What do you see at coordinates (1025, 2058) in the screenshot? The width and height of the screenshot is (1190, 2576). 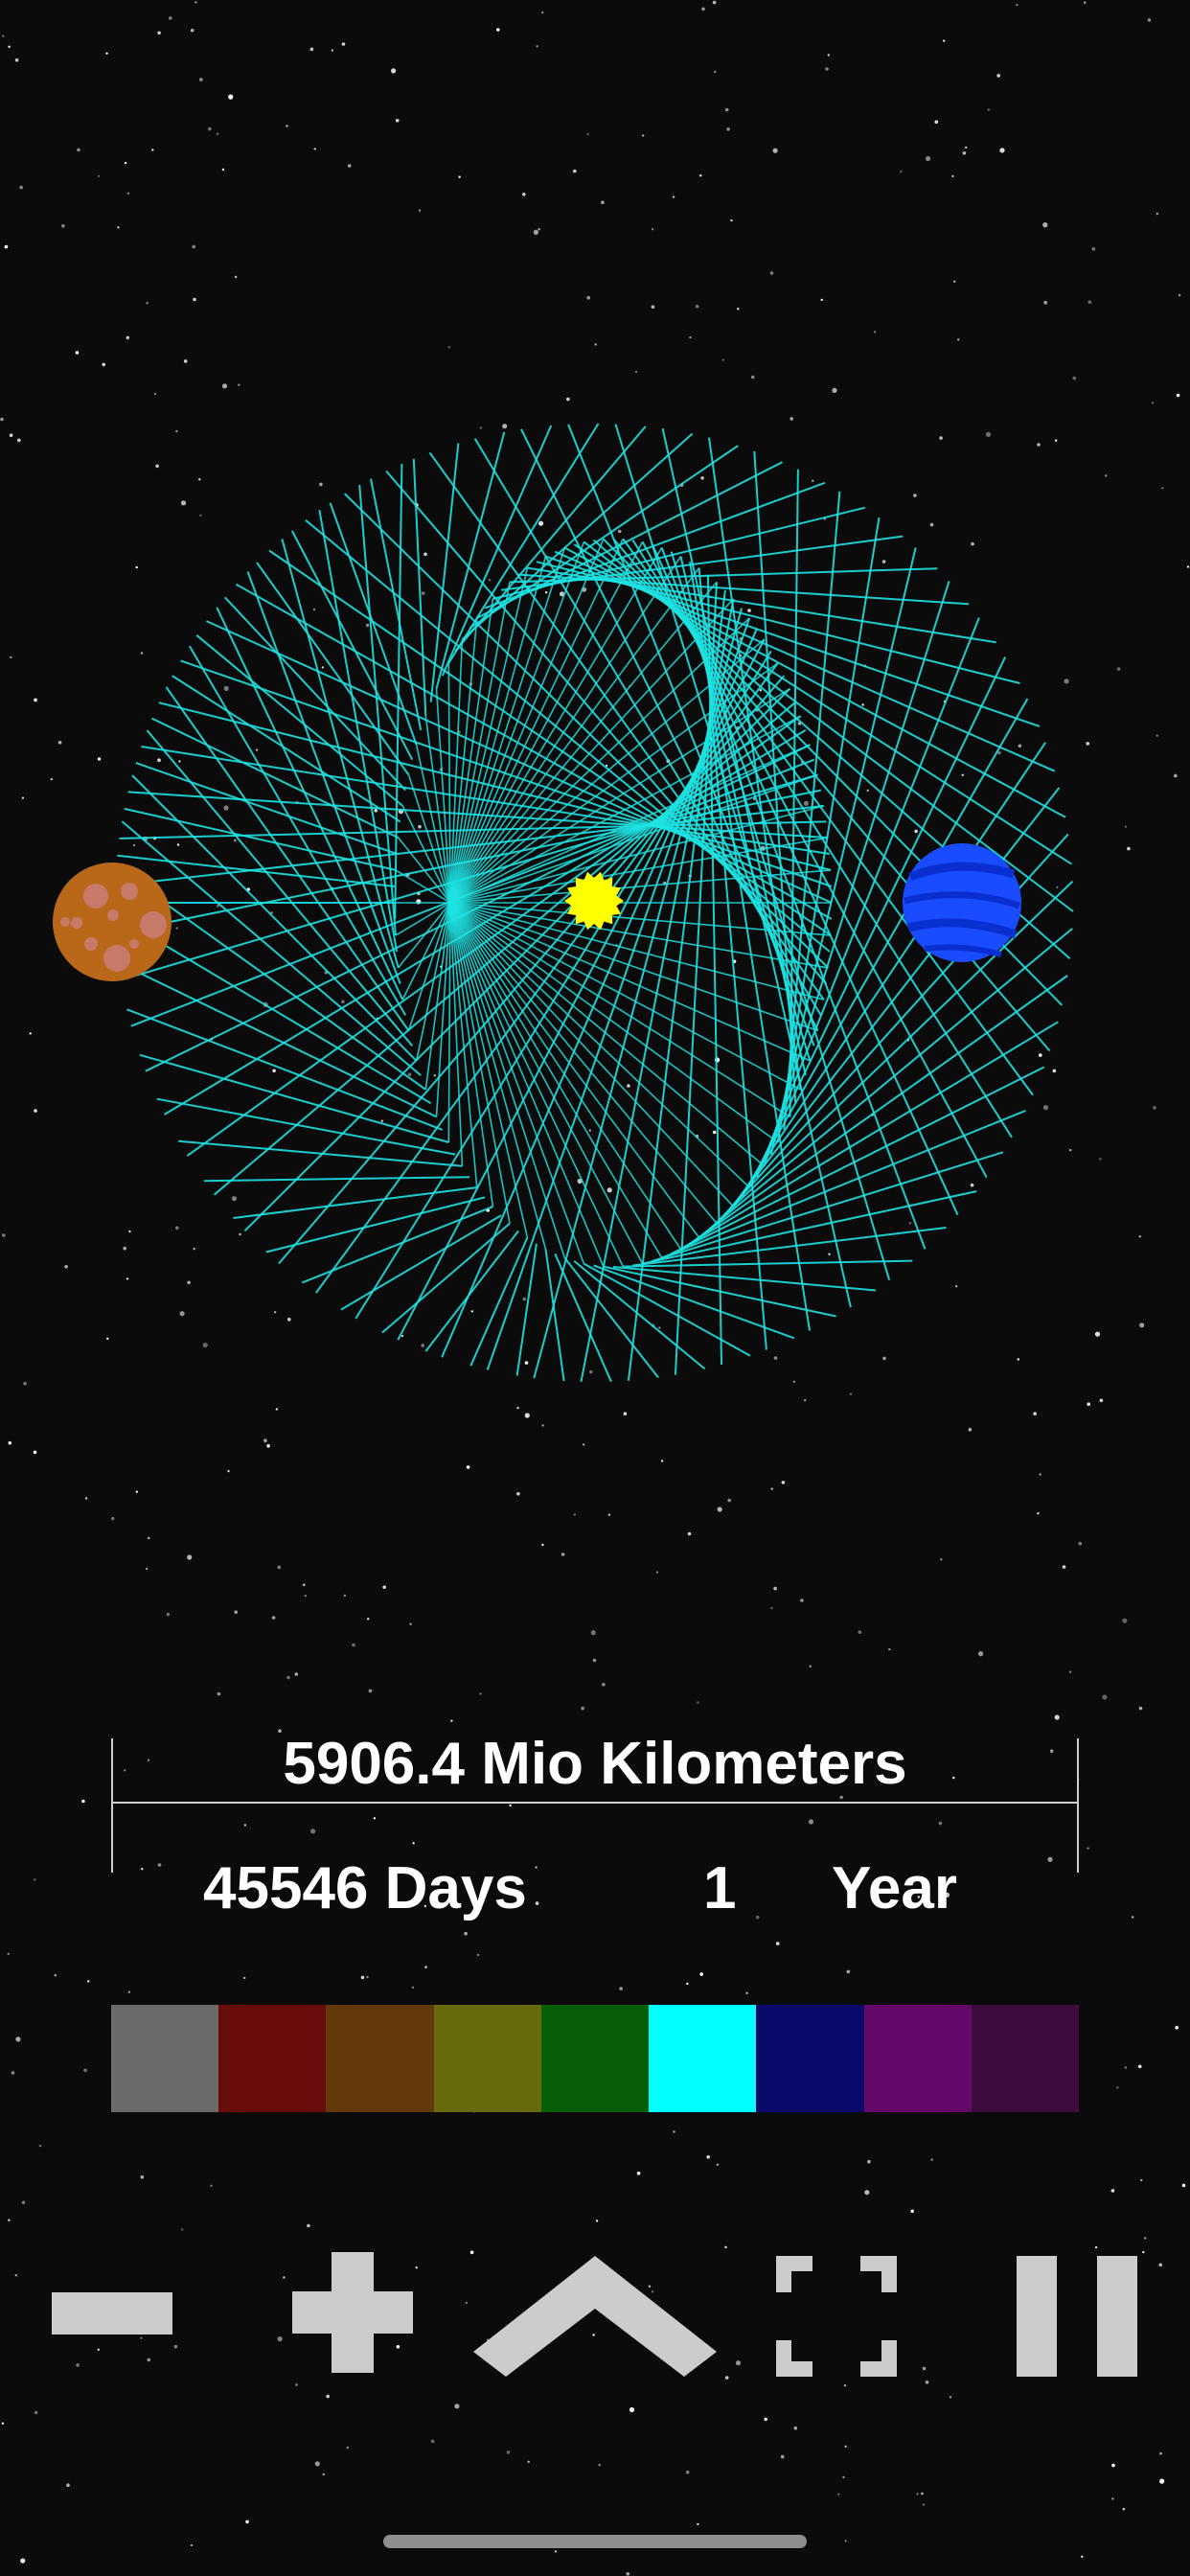 I see `swatch-dark-purple` at bounding box center [1025, 2058].